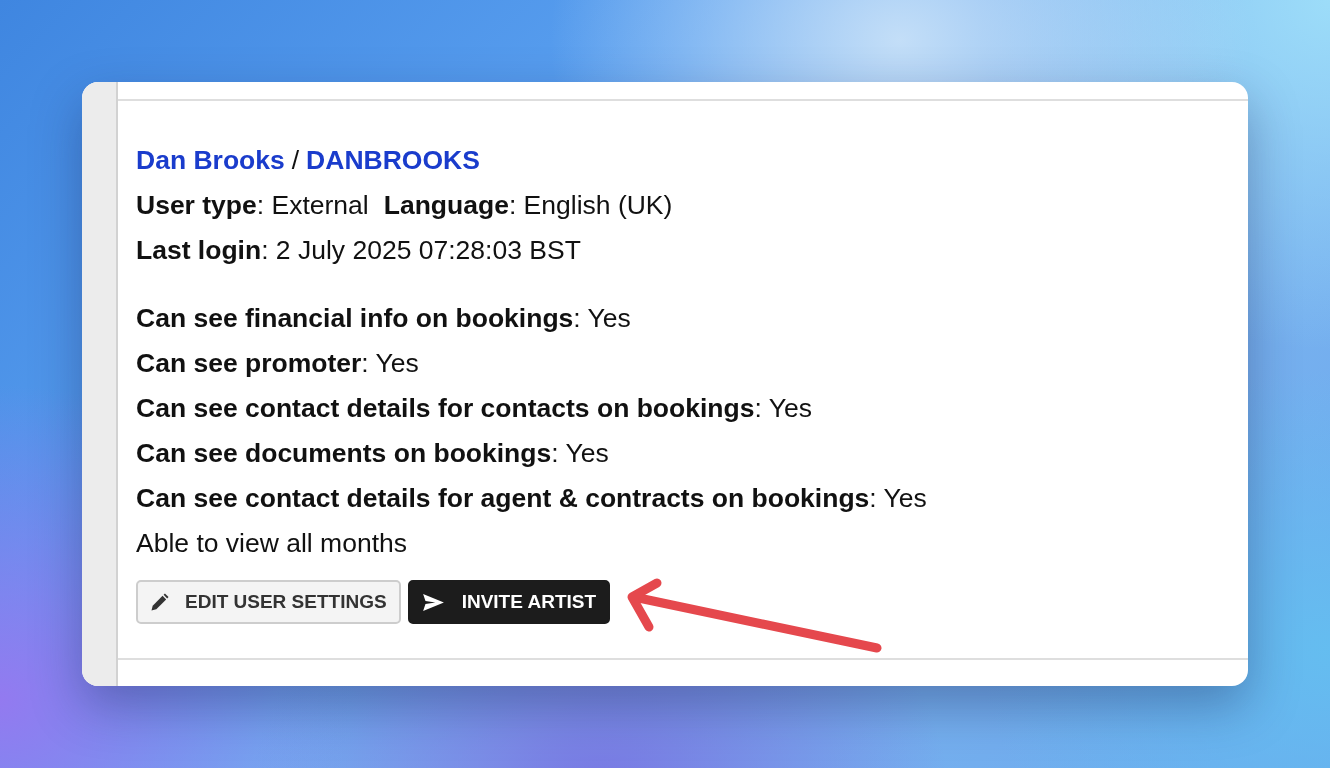 The image size is (1330, 768). What do you see at coordinates (509, 602) in the screenshot?
I see `invite-artist-button: INVITE ARTIST` at bounding box center [509, 602].